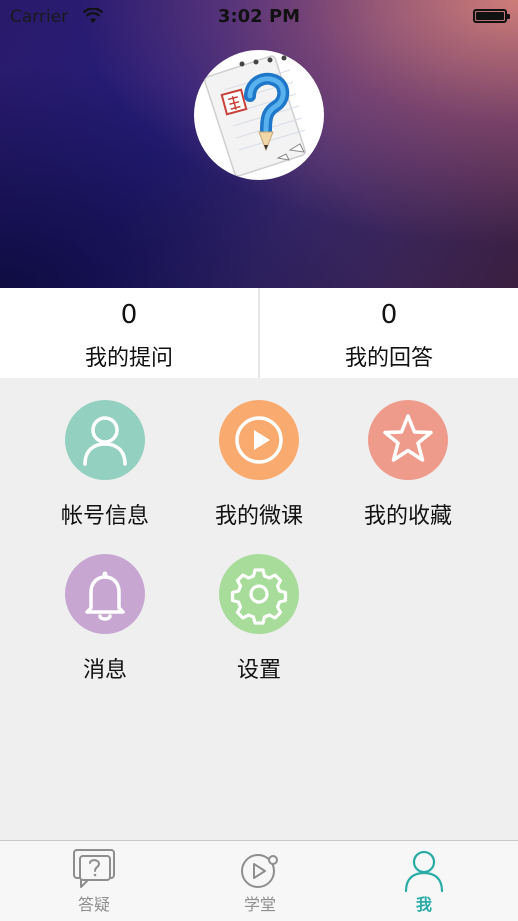 Image resolution: width=518 pixels, height=921 pixels. Describe the element at coordinates (259, 333) in the screenshot. I see `stats-bar: 0 我的提问 0 我的回答` at that location.